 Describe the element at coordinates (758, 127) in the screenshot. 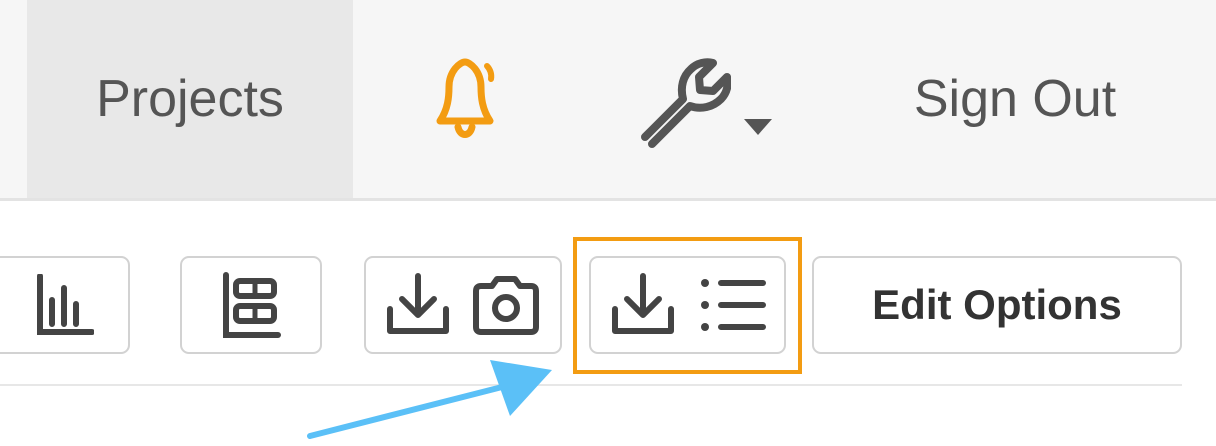

I see `caret-down-icon` at that location.